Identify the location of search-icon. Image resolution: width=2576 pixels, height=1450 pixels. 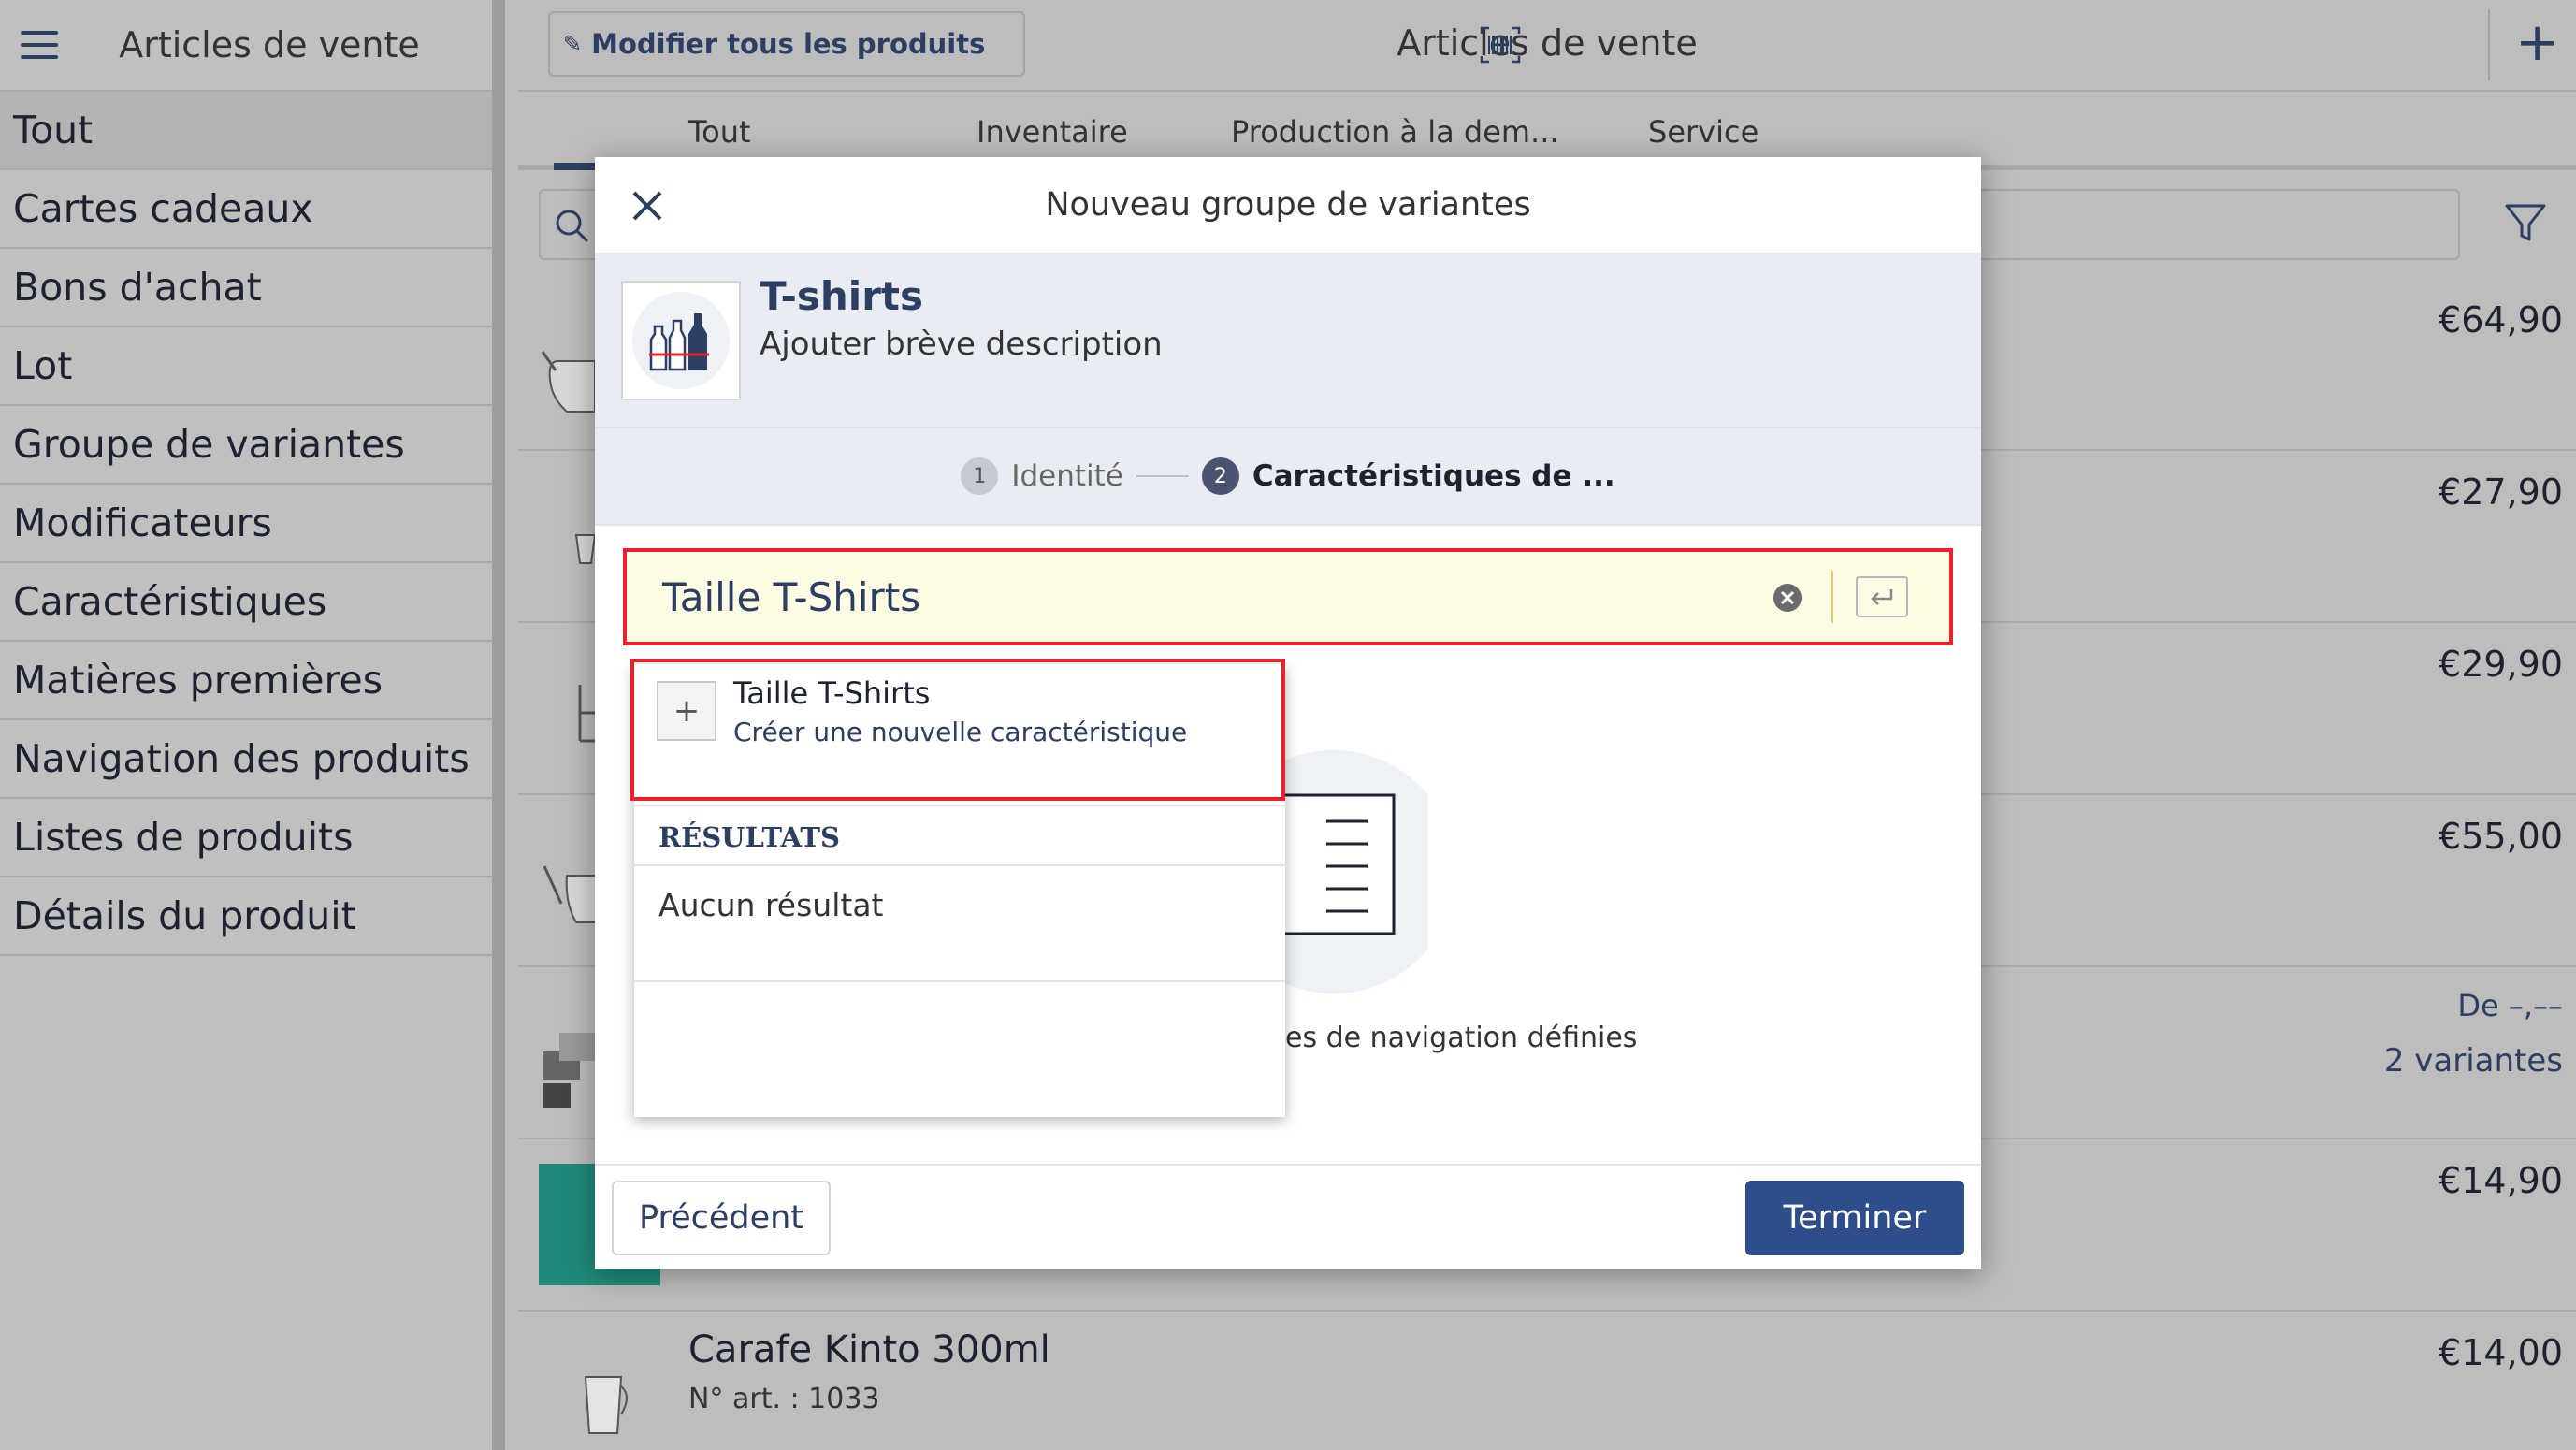
(572, 226).